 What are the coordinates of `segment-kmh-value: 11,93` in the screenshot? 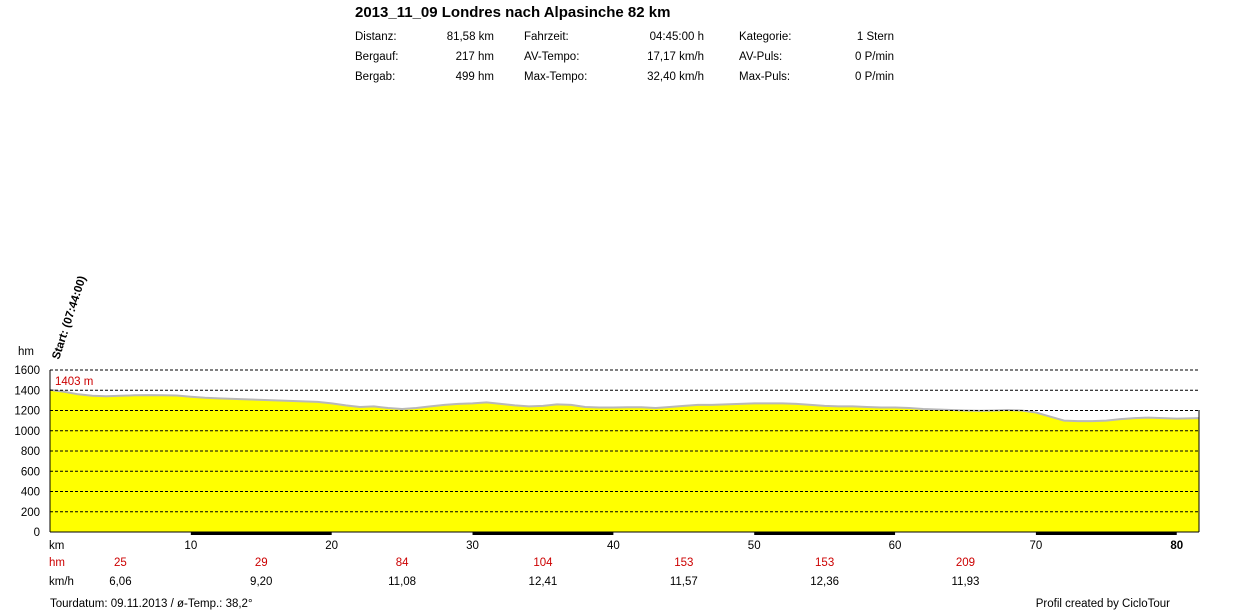 It's located at (965, 582).